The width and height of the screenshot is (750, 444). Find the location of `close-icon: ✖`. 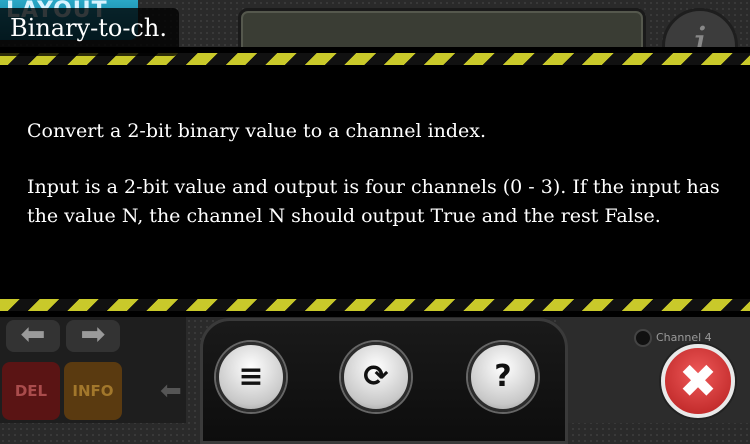

close-icon: ✖ is located at coordinates (698, 381).